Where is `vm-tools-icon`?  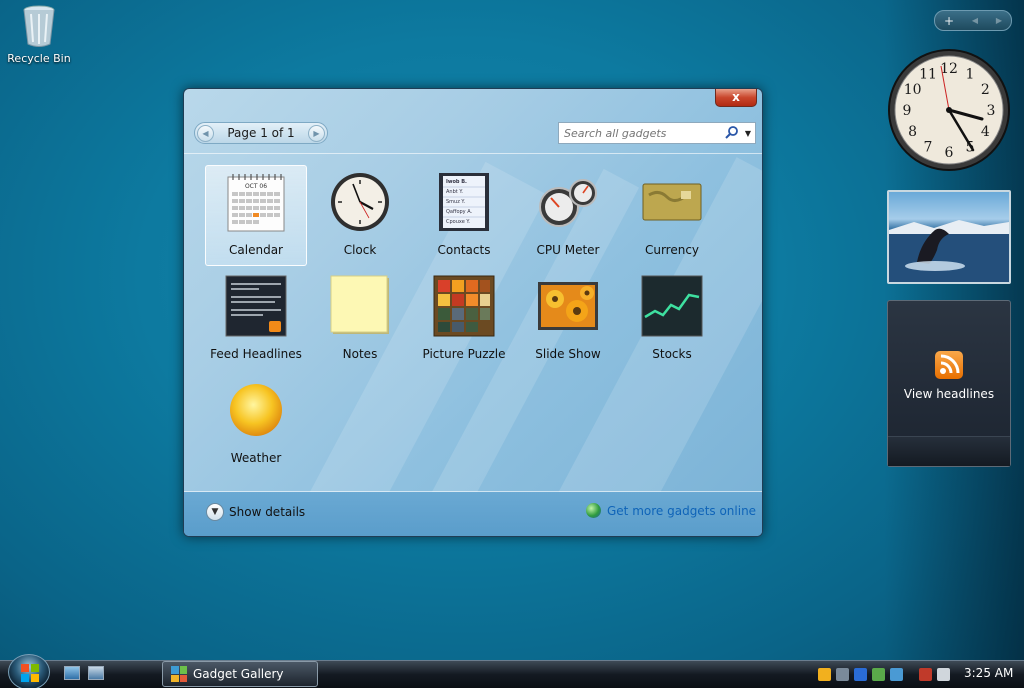 vm-tools-icon is located at coordinates (842, 674).